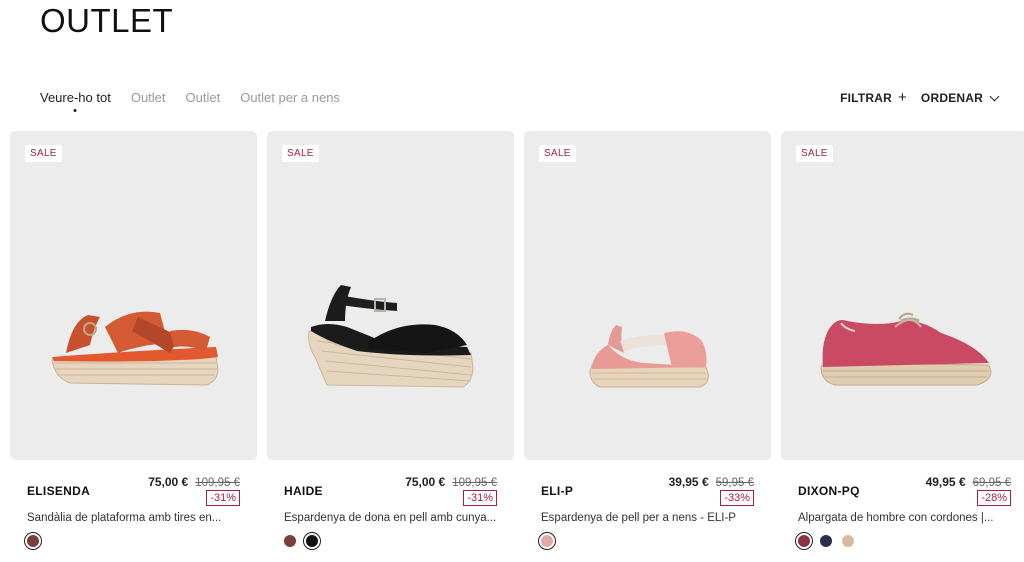 The image size is (1024, 562). Describe the element at coordinates (203, 97) in the screenshot. I see `tab-outlet-2: Outlet` at that location.